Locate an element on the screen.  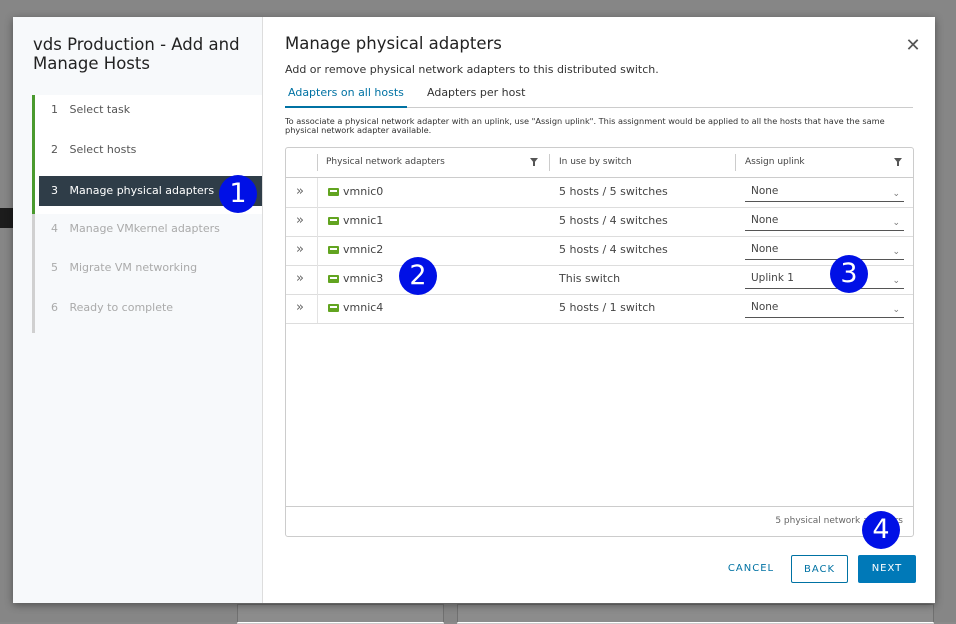
table-row: » vmnic2 5 hosts / 4 switches None ⌄ is located at coordinates (599, 251).